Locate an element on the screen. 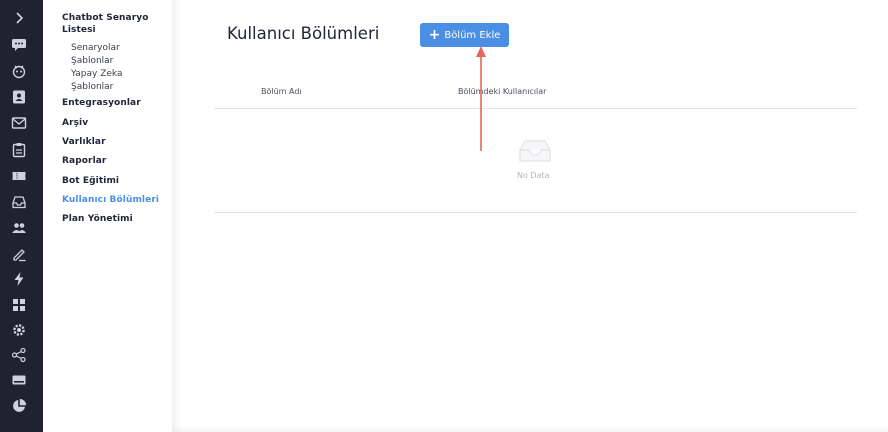 This screenshot has height=432, width=888. pie-chart-icon is located at coordinates (19, 406).